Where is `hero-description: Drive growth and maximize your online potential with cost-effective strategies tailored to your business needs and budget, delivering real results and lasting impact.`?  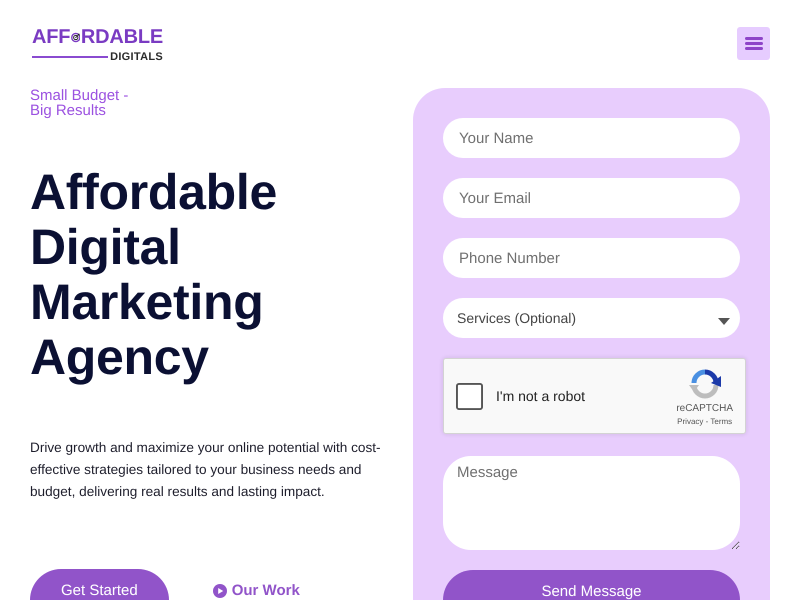
hero-description: Drive growth and maximize your online potential with cost-effective strategies tailored to your business needs and budget, delivering real results and lasting impact. is located at coordinates (206, 470).